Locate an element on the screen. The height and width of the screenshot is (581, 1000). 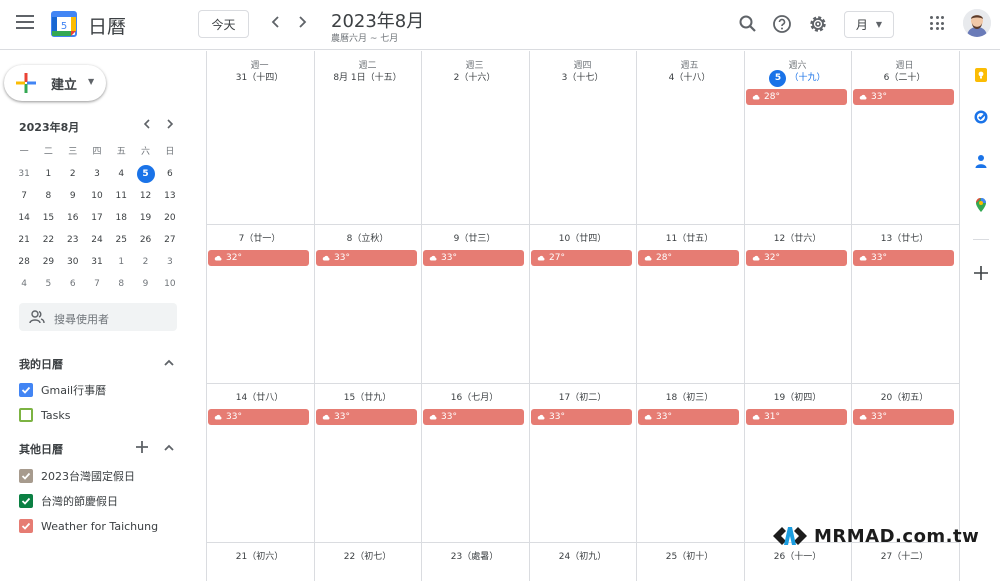
mini-day: 16 is located at coordinates (73, 218).